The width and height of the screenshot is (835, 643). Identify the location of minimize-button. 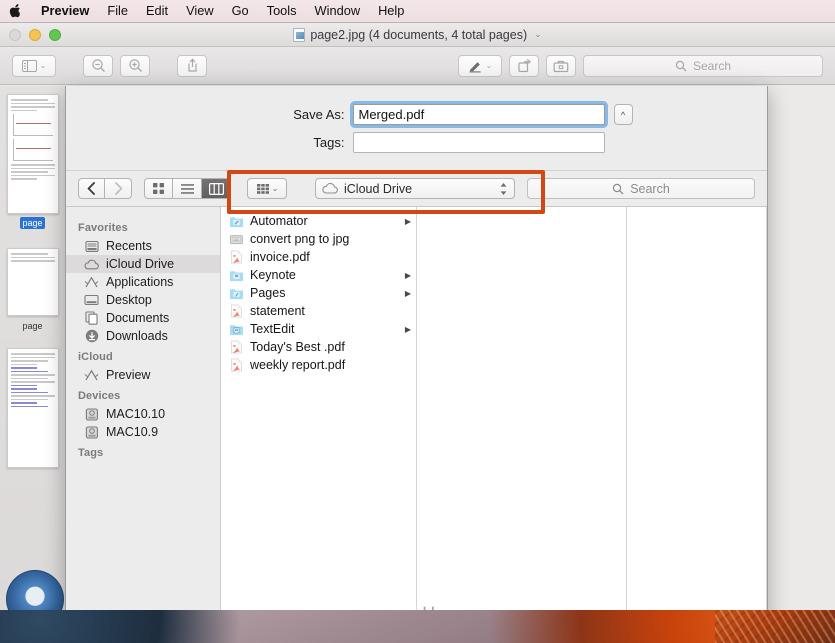
(35, 34).